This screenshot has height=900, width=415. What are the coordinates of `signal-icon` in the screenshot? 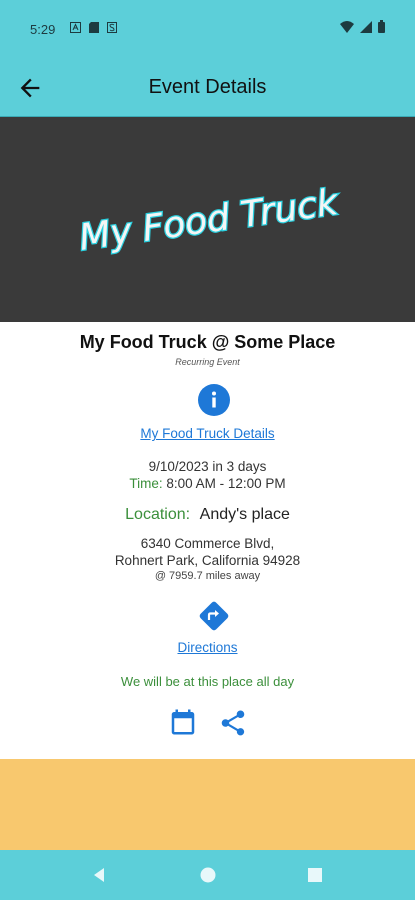 It's located at (366, 26).